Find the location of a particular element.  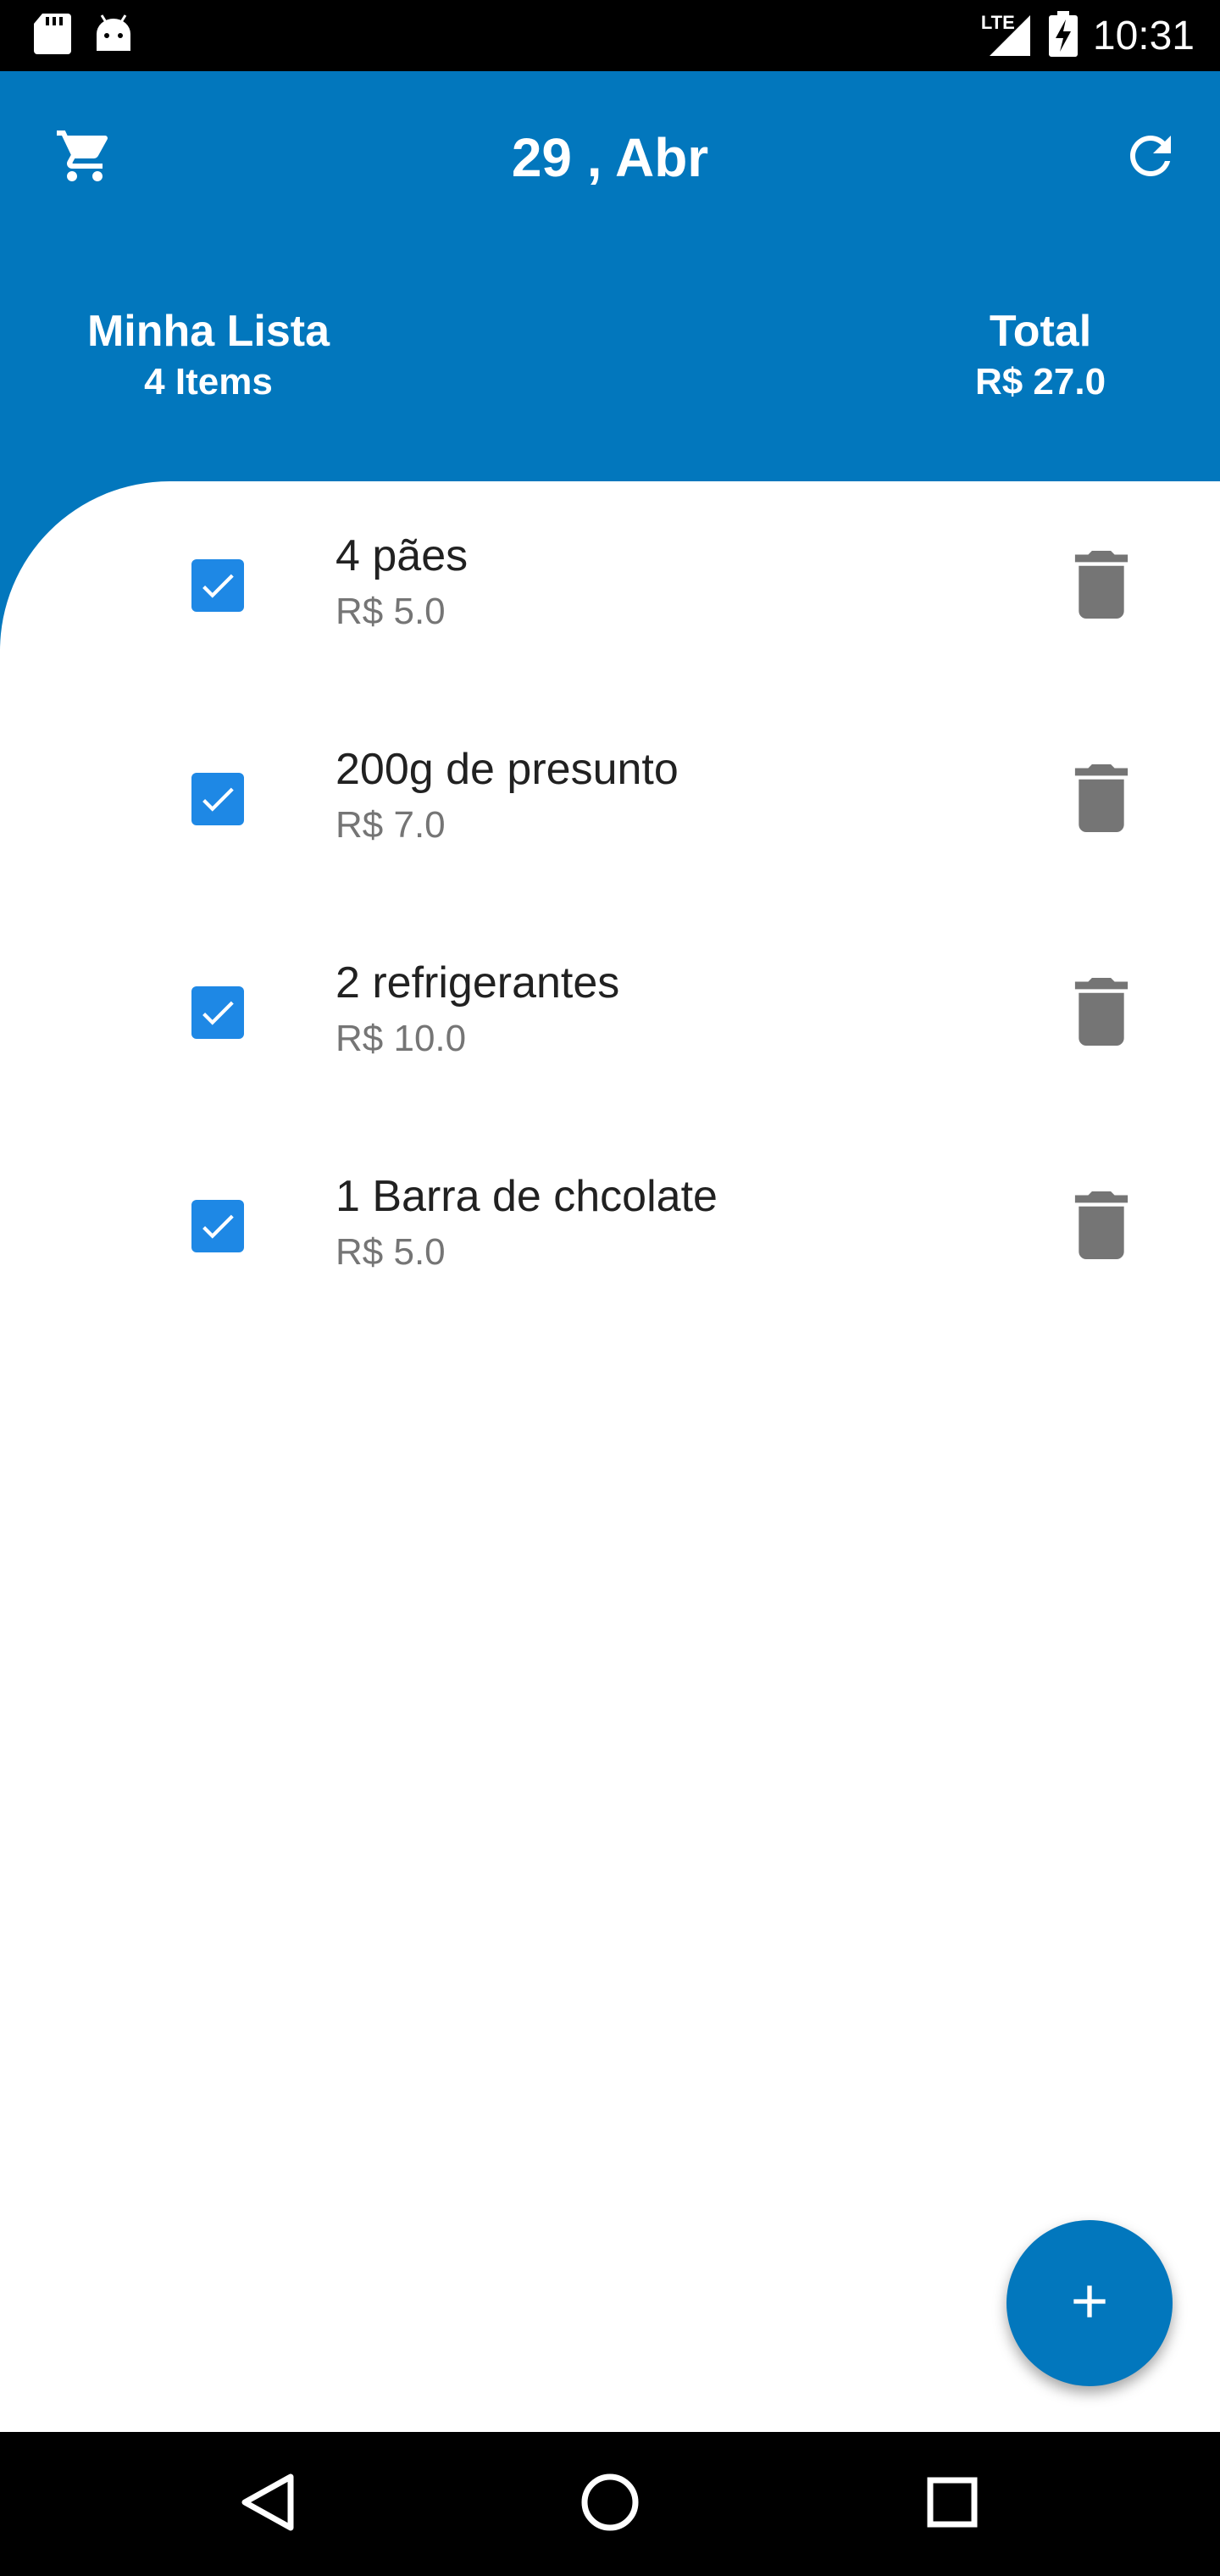

add-item-button is located at coordinates (1089, 2303).